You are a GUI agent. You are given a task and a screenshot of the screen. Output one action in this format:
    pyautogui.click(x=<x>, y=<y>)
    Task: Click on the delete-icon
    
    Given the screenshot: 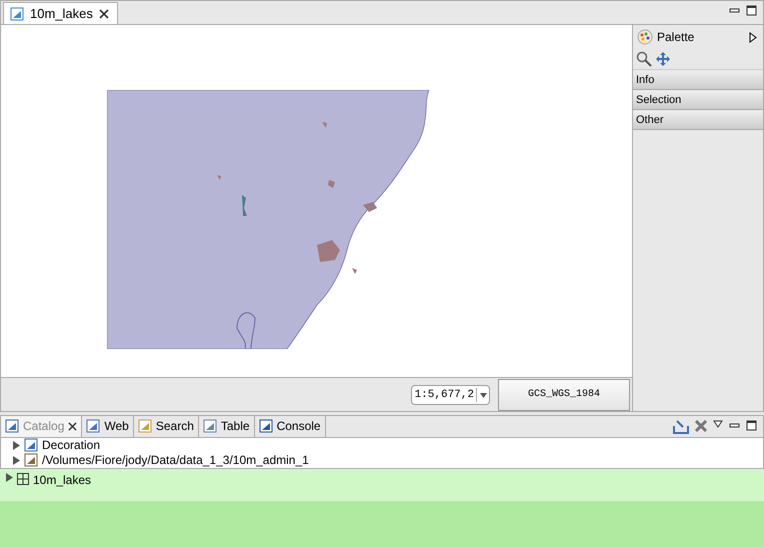 What is the action you would take?
    pyautogui.click(x=701, y=426)
    